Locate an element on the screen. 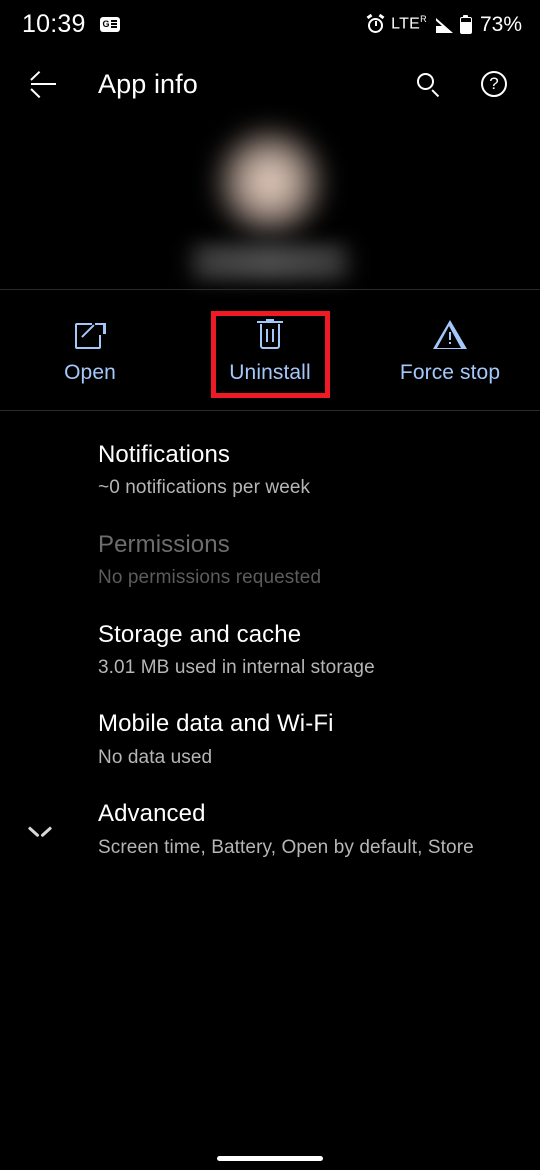 This screenshot has height=1170, width=540. search-button is located at coordinates (428, 84).